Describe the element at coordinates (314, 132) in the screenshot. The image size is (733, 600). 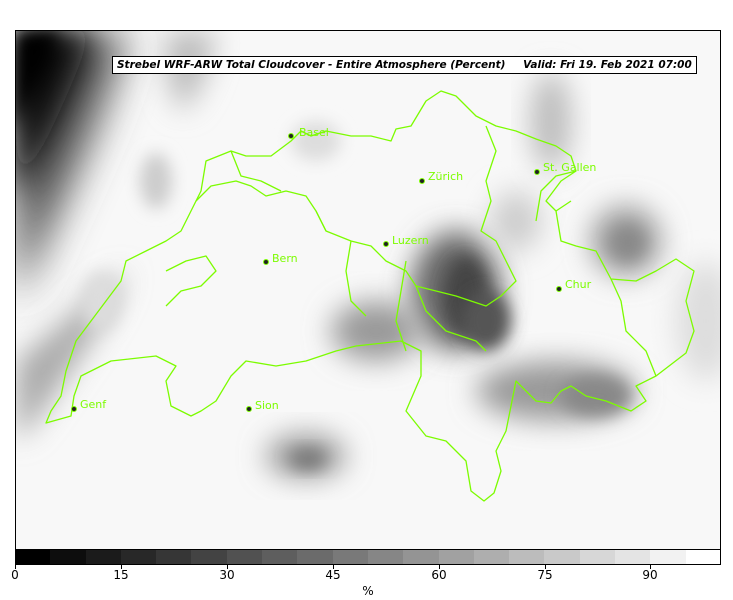
I see `city-label-basel: Basel` at that location.